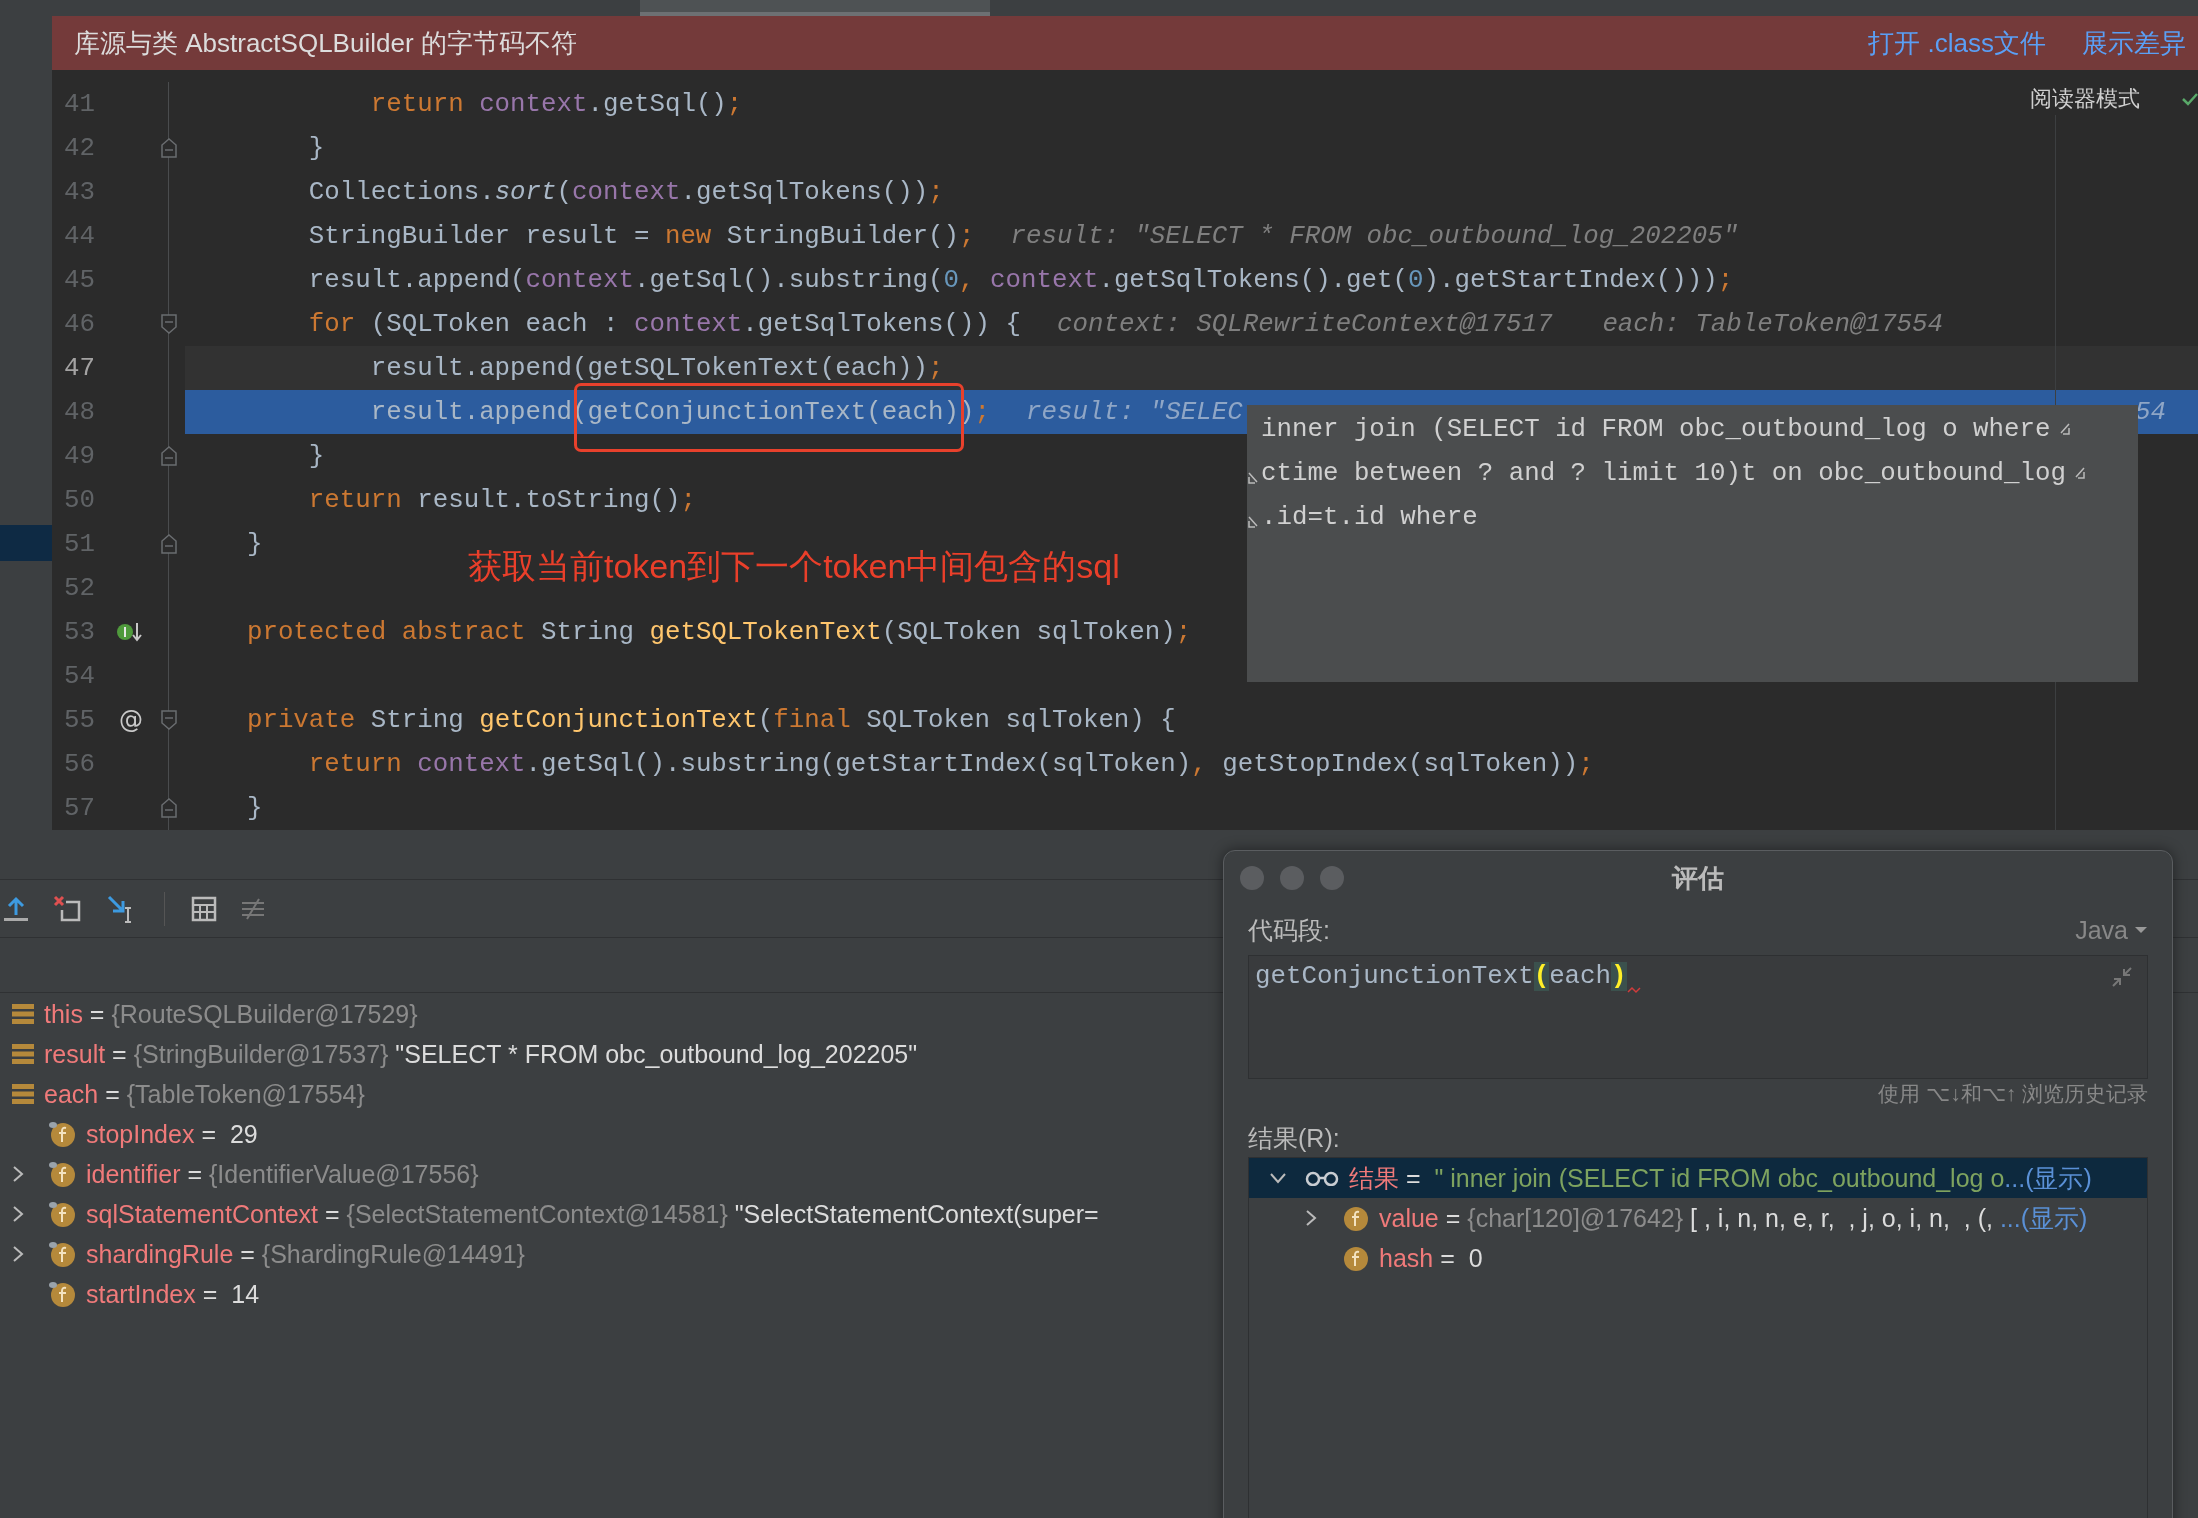 Image resolution: width=2198 pixels, height=1518 pixels. I want to click on line-number: 42, so click(79, 148).